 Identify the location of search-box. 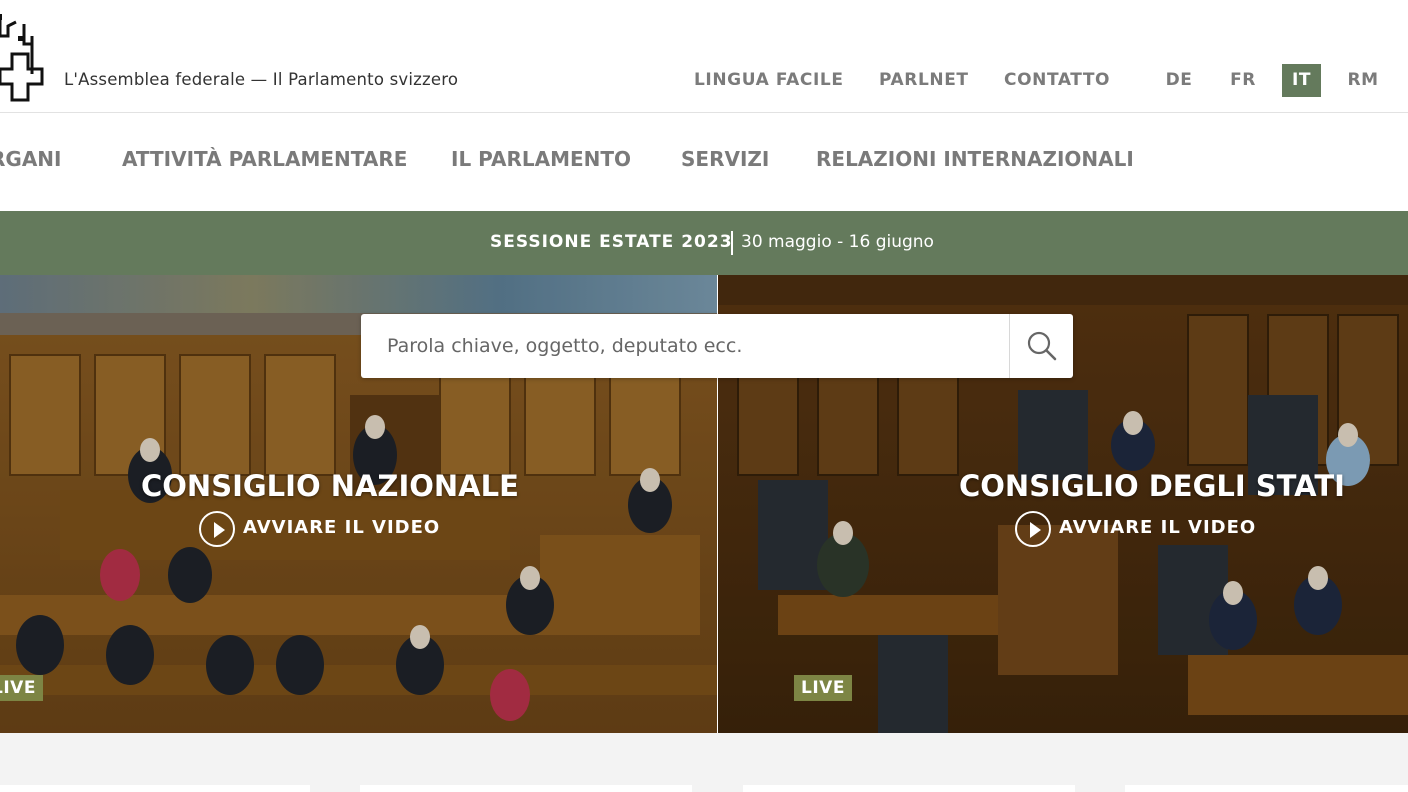
(717, 346).